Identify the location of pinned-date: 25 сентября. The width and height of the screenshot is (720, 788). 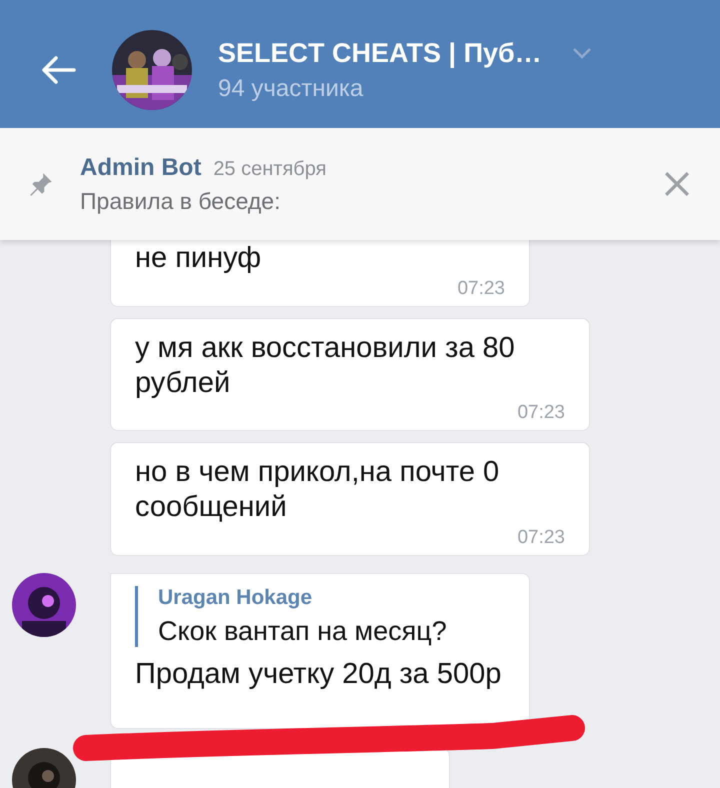
(269, 169).